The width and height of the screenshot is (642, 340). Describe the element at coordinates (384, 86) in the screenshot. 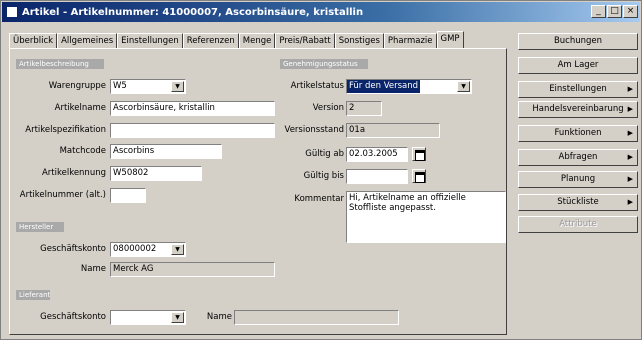

I see `artikelstatus-selected-value: Für den Versand` at that location.